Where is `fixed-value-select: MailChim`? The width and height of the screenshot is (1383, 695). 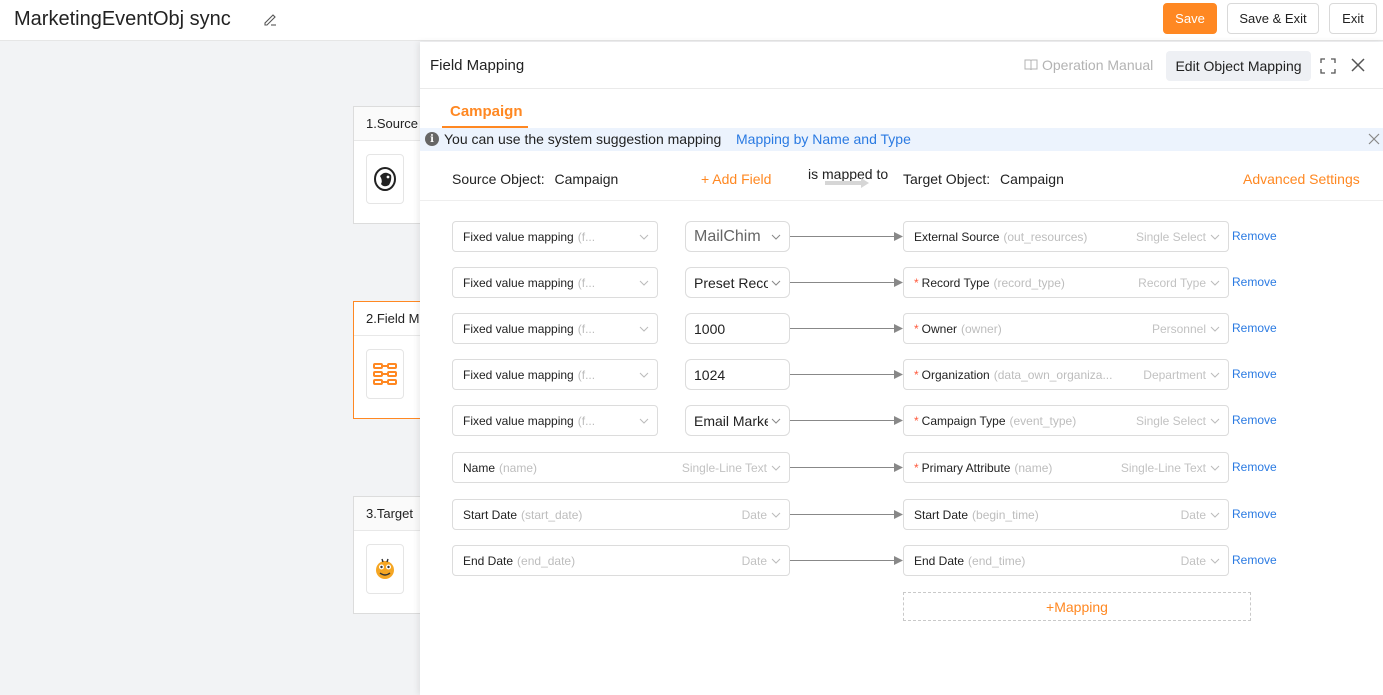 fixed-value-select: MailChim is located at coordinates (737, 236).